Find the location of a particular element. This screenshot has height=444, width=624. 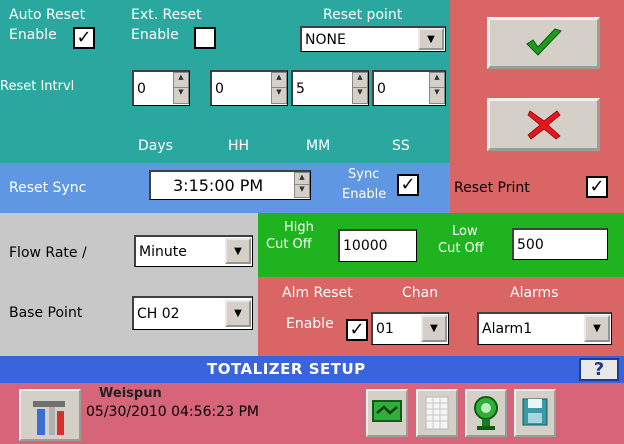

flow-rate-label: Flow Rate / is located at coordinates (48, 253).